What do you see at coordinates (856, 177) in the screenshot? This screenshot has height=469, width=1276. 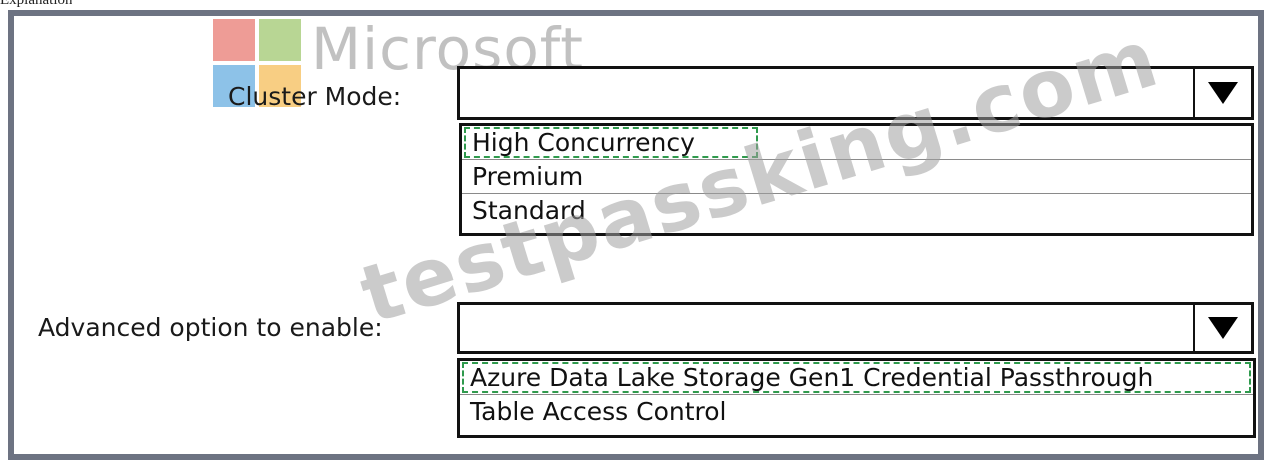 I see `option-premium: Premium` at bounding box center [856, 177].